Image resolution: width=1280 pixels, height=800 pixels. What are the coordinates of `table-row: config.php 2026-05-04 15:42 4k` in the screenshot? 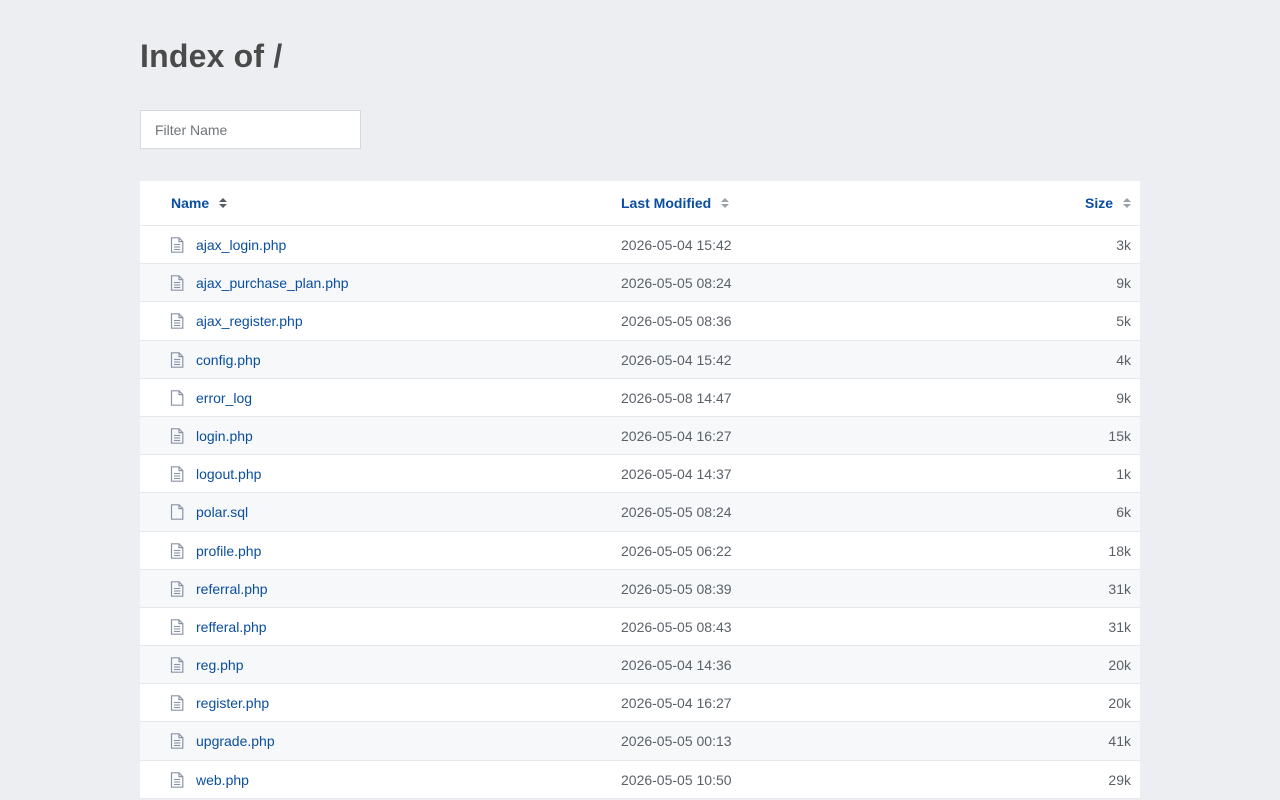 It's located at (640, 359).